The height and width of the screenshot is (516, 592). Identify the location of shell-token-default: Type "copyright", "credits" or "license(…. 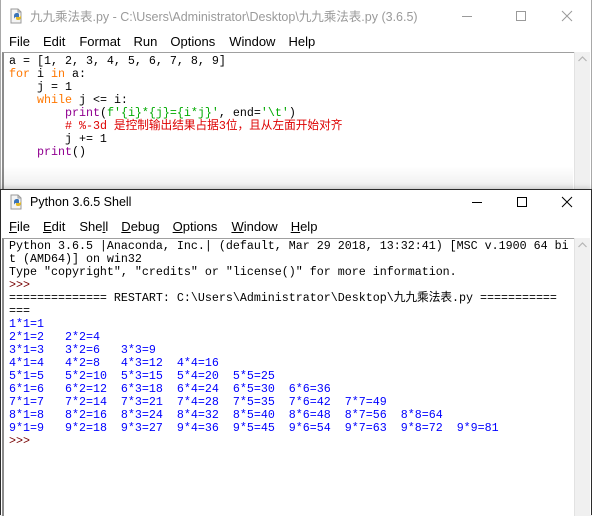
(233, 272).